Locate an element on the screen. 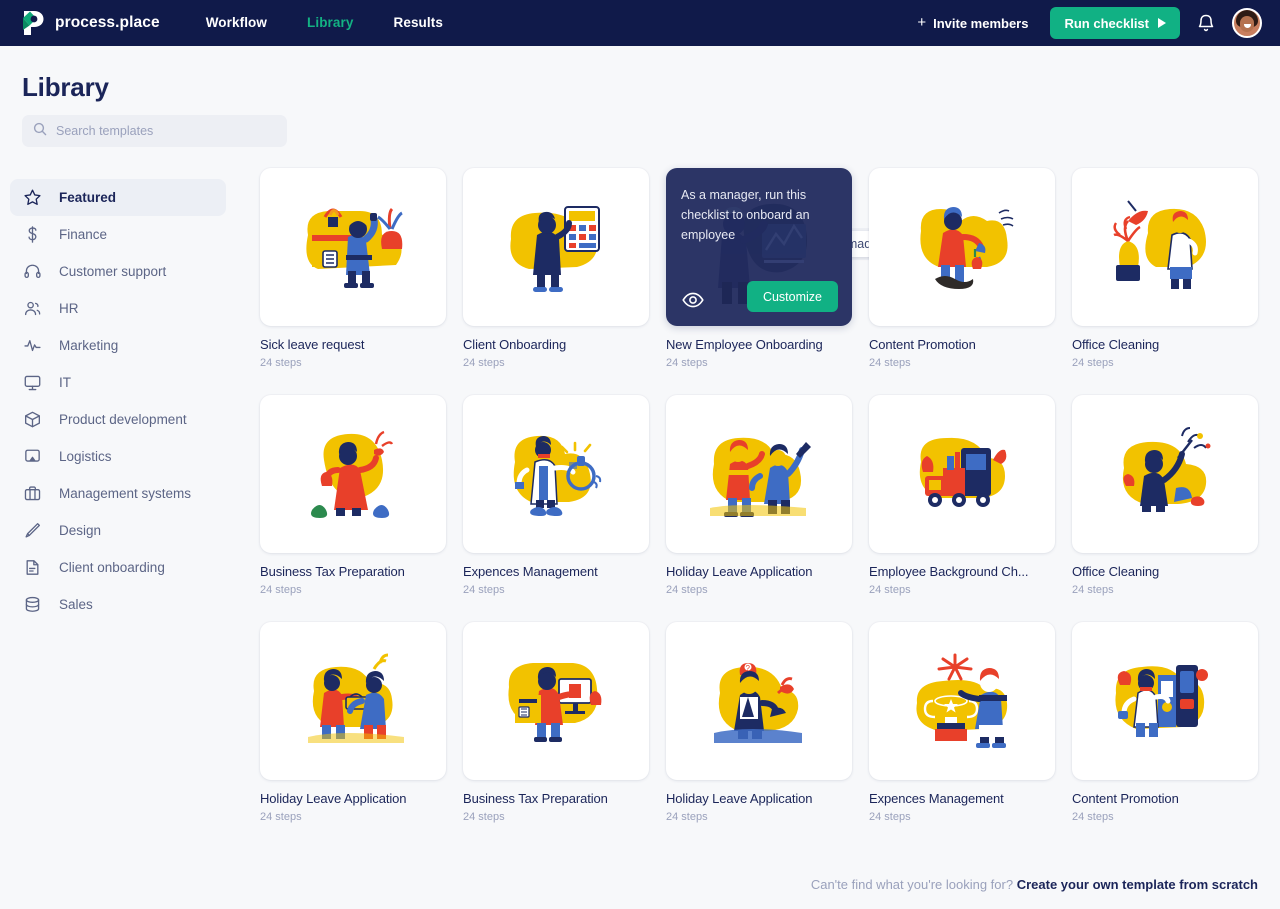 This screenshot has height=909, width=1280. template-card: Employee Background Ch... 24 steps is located at coordinates (962, 495).